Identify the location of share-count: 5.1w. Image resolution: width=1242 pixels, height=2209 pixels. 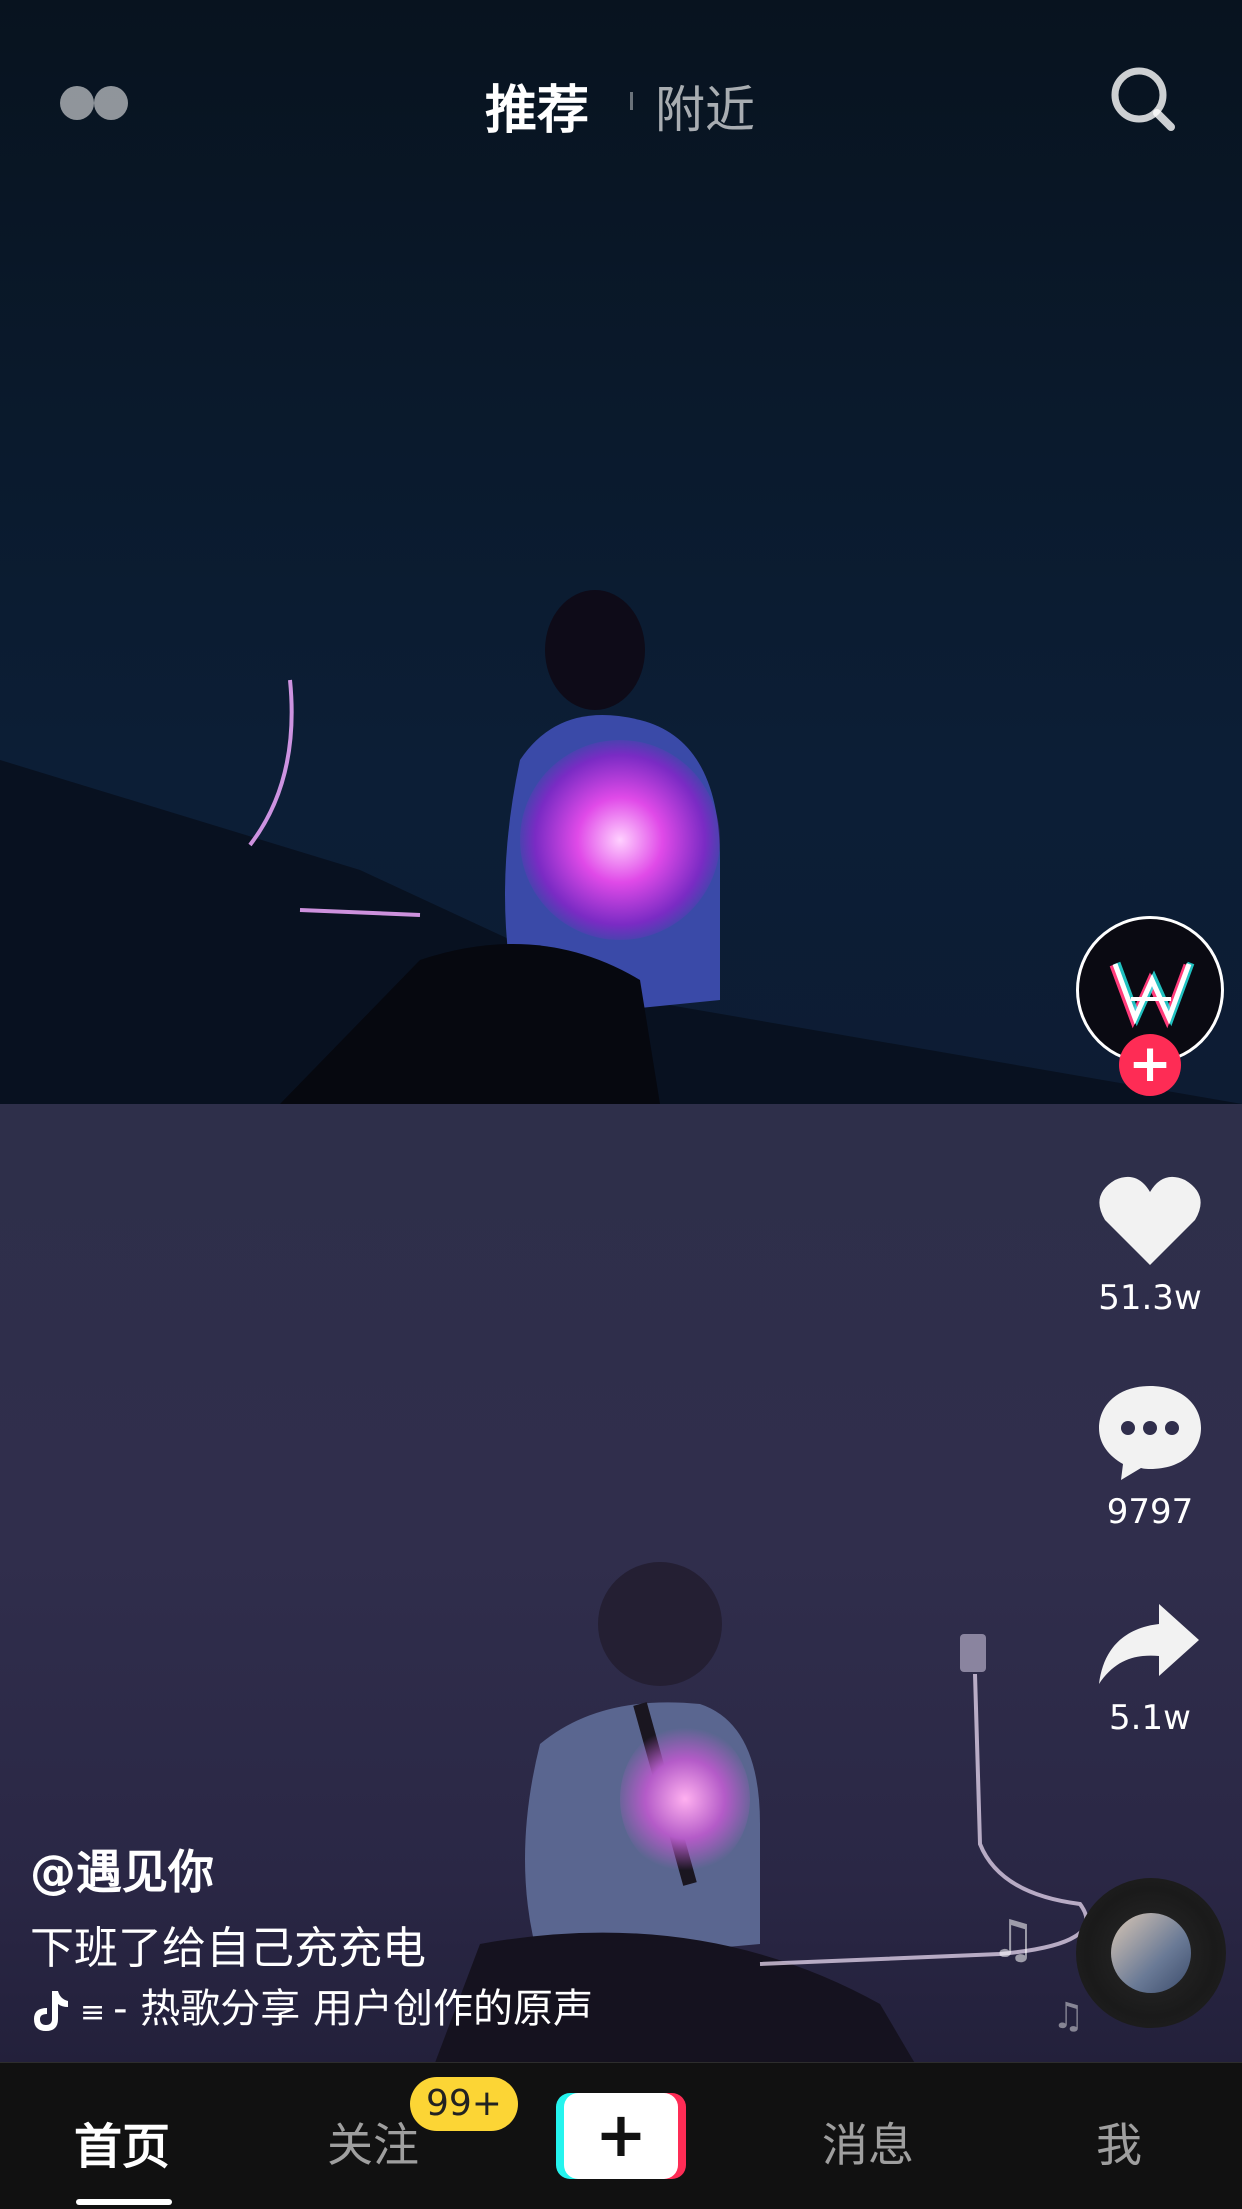
(1150, 1718).